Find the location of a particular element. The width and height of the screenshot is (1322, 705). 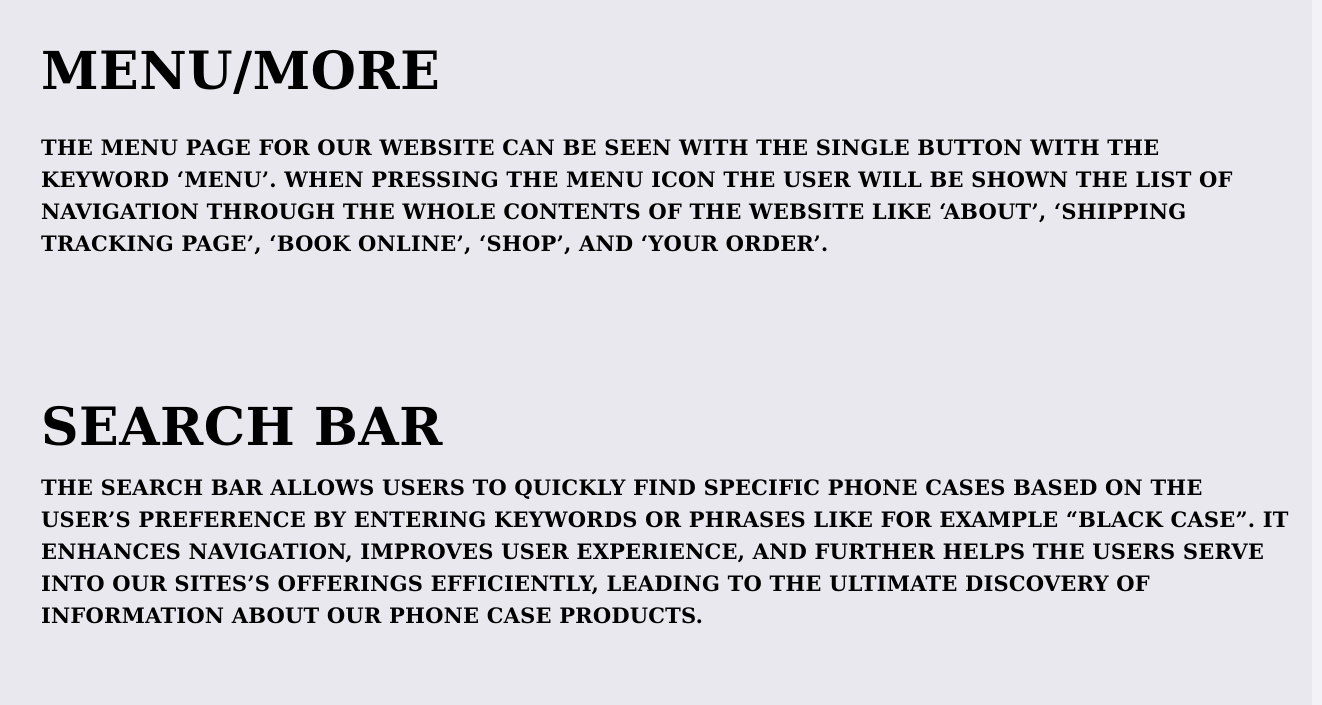

search-section-heading: SEARCH BAR is located at coordinates (242, 427).